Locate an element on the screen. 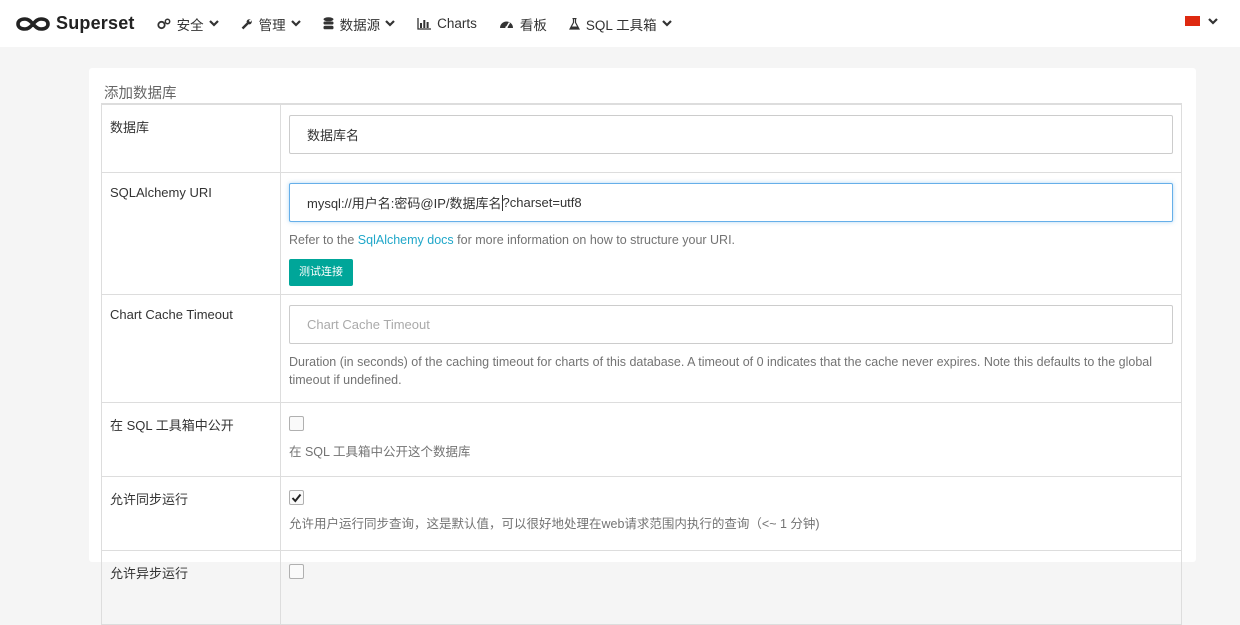 The width and height of the screenshot is (1240, 625). nav-menu-charts: Charts is located at coordinates (447, 23).